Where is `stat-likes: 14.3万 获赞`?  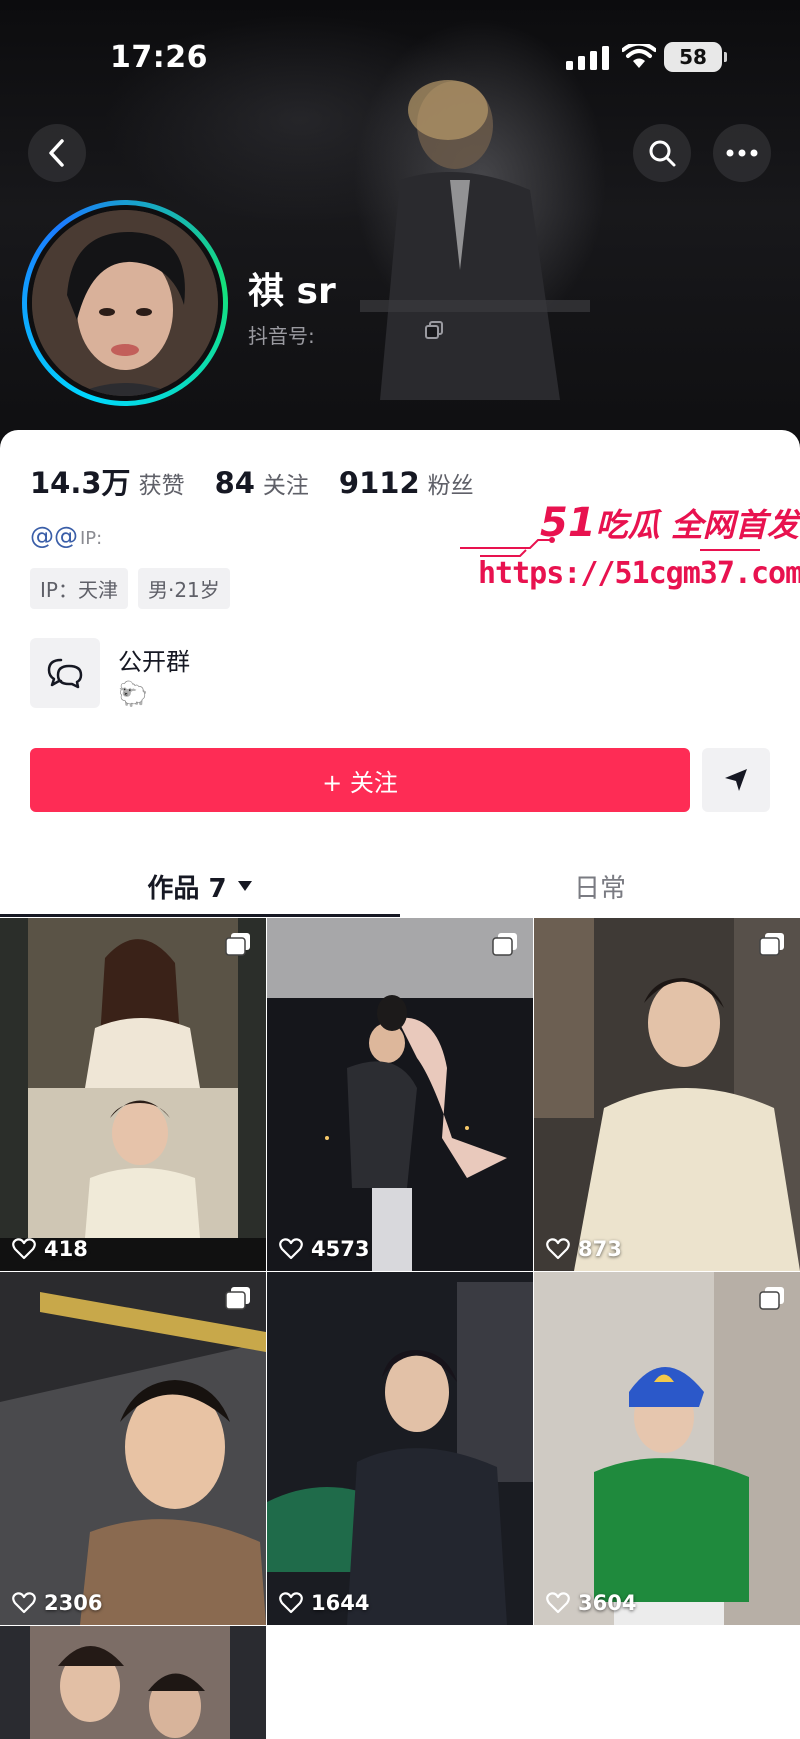 stat-likes: 14.3万 获赞 is located at coordinates (107, 481).